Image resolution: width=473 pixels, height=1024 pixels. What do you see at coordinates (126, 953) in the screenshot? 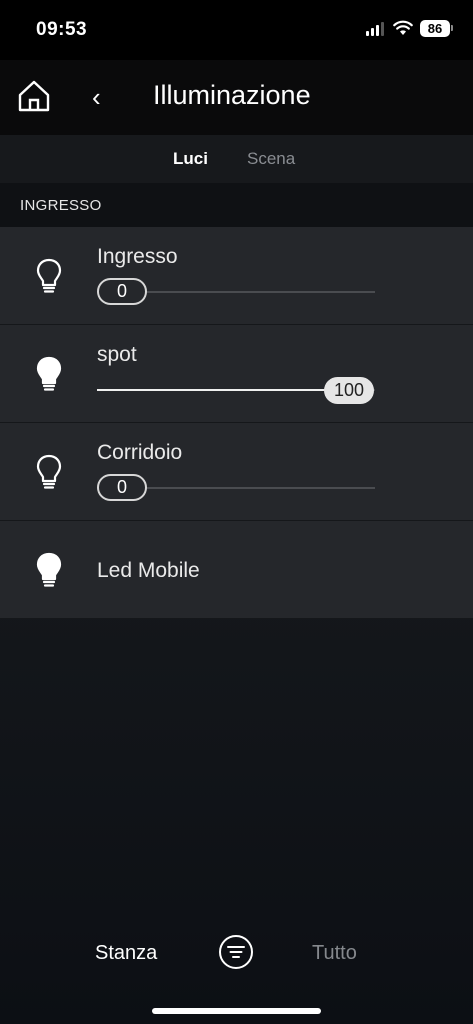
I see `nav-stanza: Stanza` at bounding box center [126, 953].